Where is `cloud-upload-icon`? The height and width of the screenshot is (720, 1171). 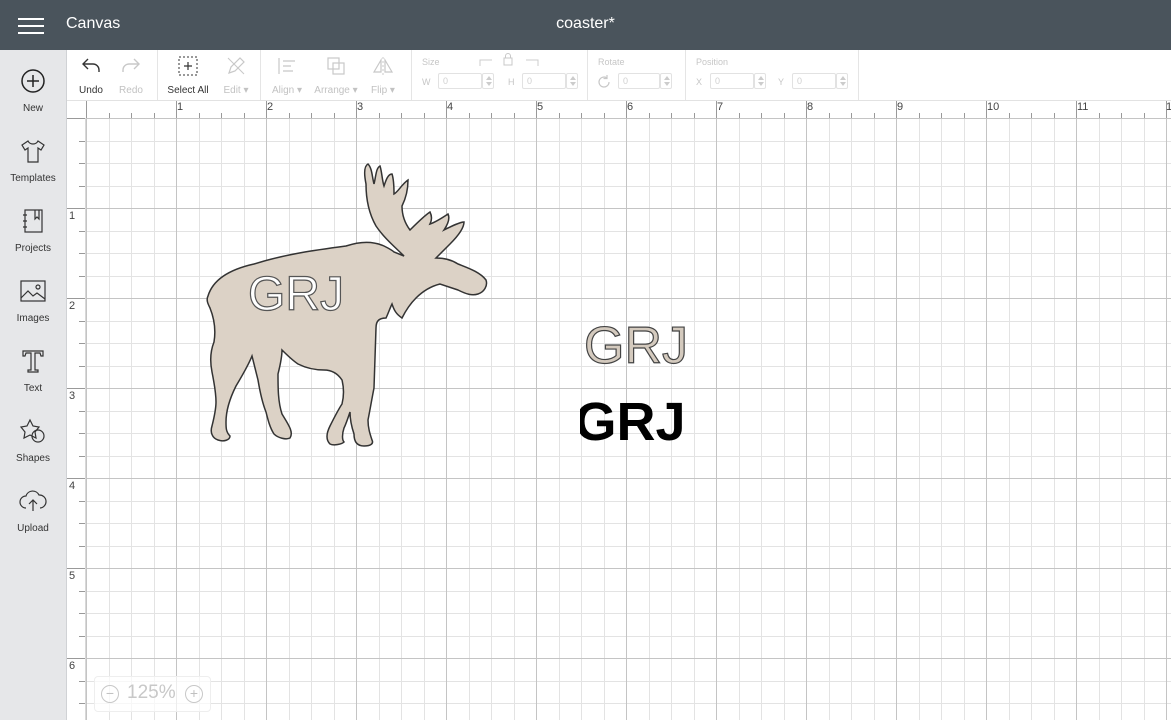 cloud-upload-icon is located at coordinates (33, 500).